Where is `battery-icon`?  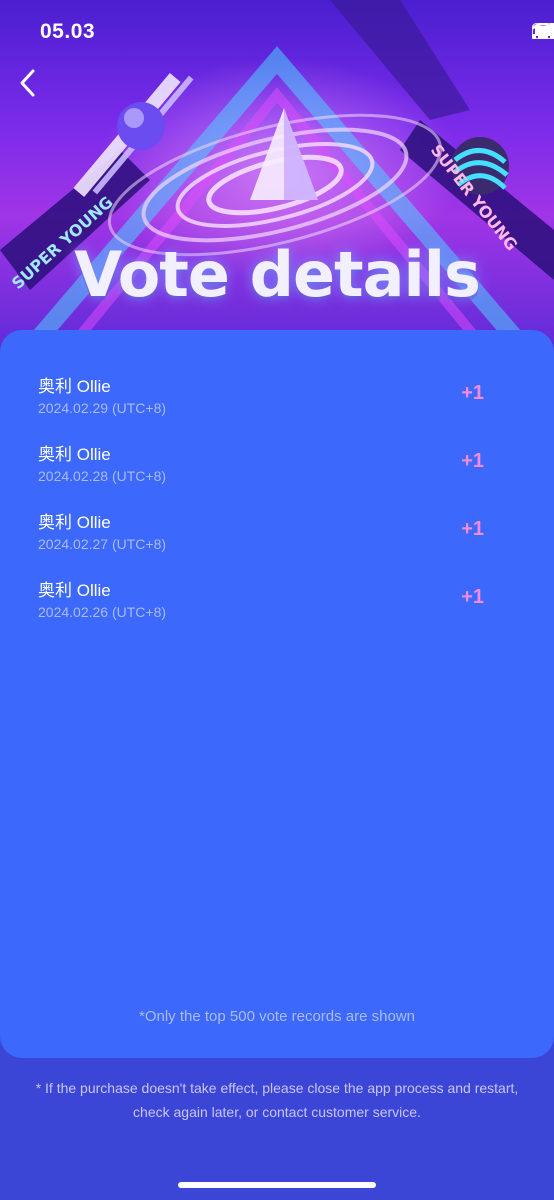 battery-icon is located at coordinates (543, 31).